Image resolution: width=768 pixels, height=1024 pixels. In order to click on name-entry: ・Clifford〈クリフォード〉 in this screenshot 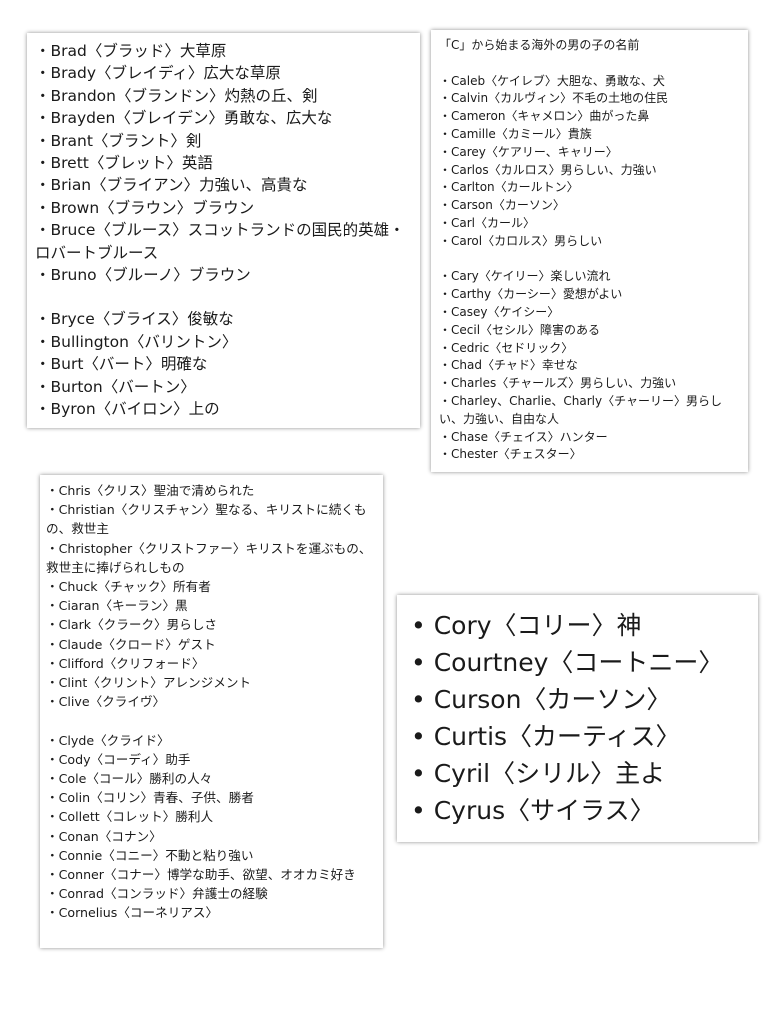, I will do `click(125, 663)`.